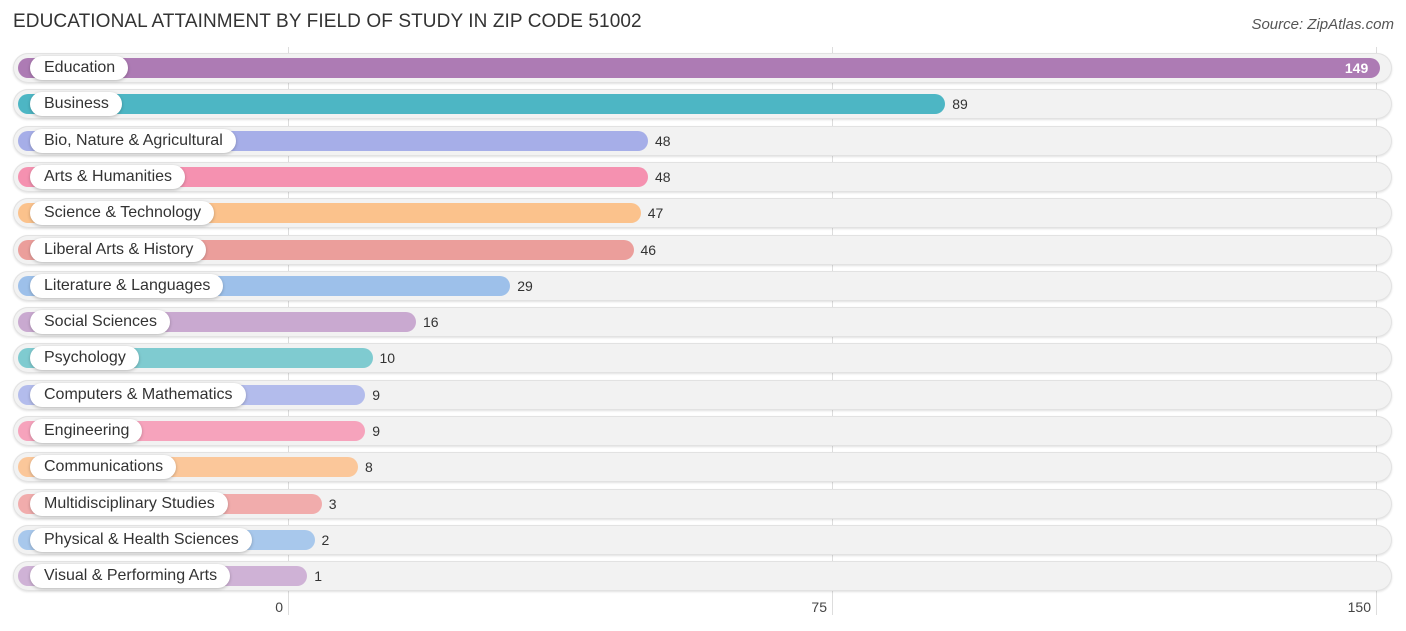  What do you see at coordinates (1322, 24) in the screenshot?
I see `chart-source: Source: ZipAtlas.com` at bounding box center [1322, 24].